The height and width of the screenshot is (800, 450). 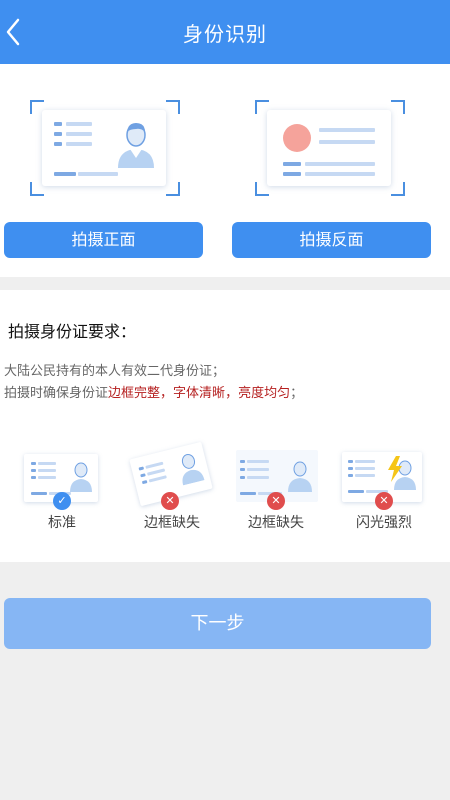 I want to click on lightning-icon, so click(x=395, y=469).